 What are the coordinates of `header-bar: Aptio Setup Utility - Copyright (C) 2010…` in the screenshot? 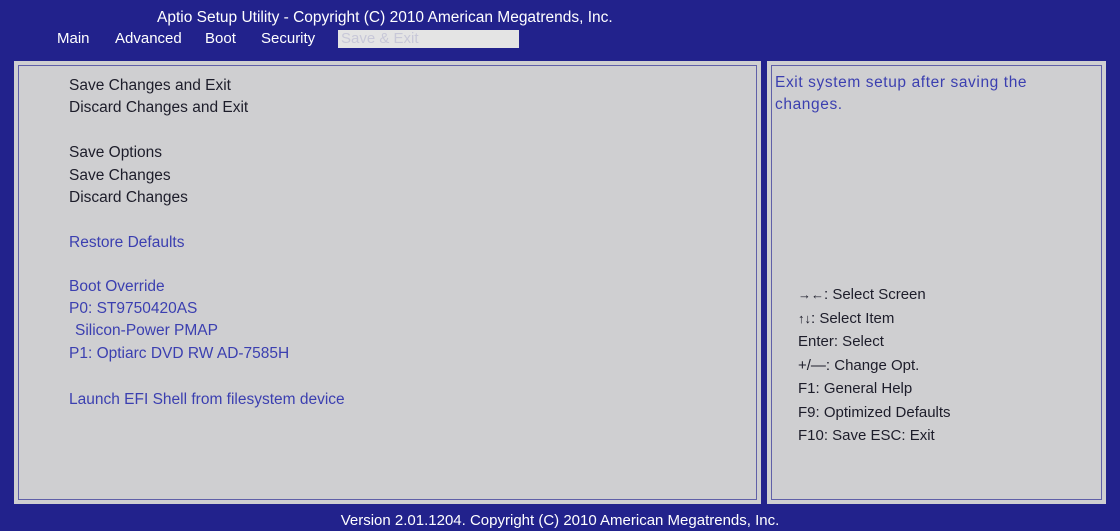 It's located at (560, 24).